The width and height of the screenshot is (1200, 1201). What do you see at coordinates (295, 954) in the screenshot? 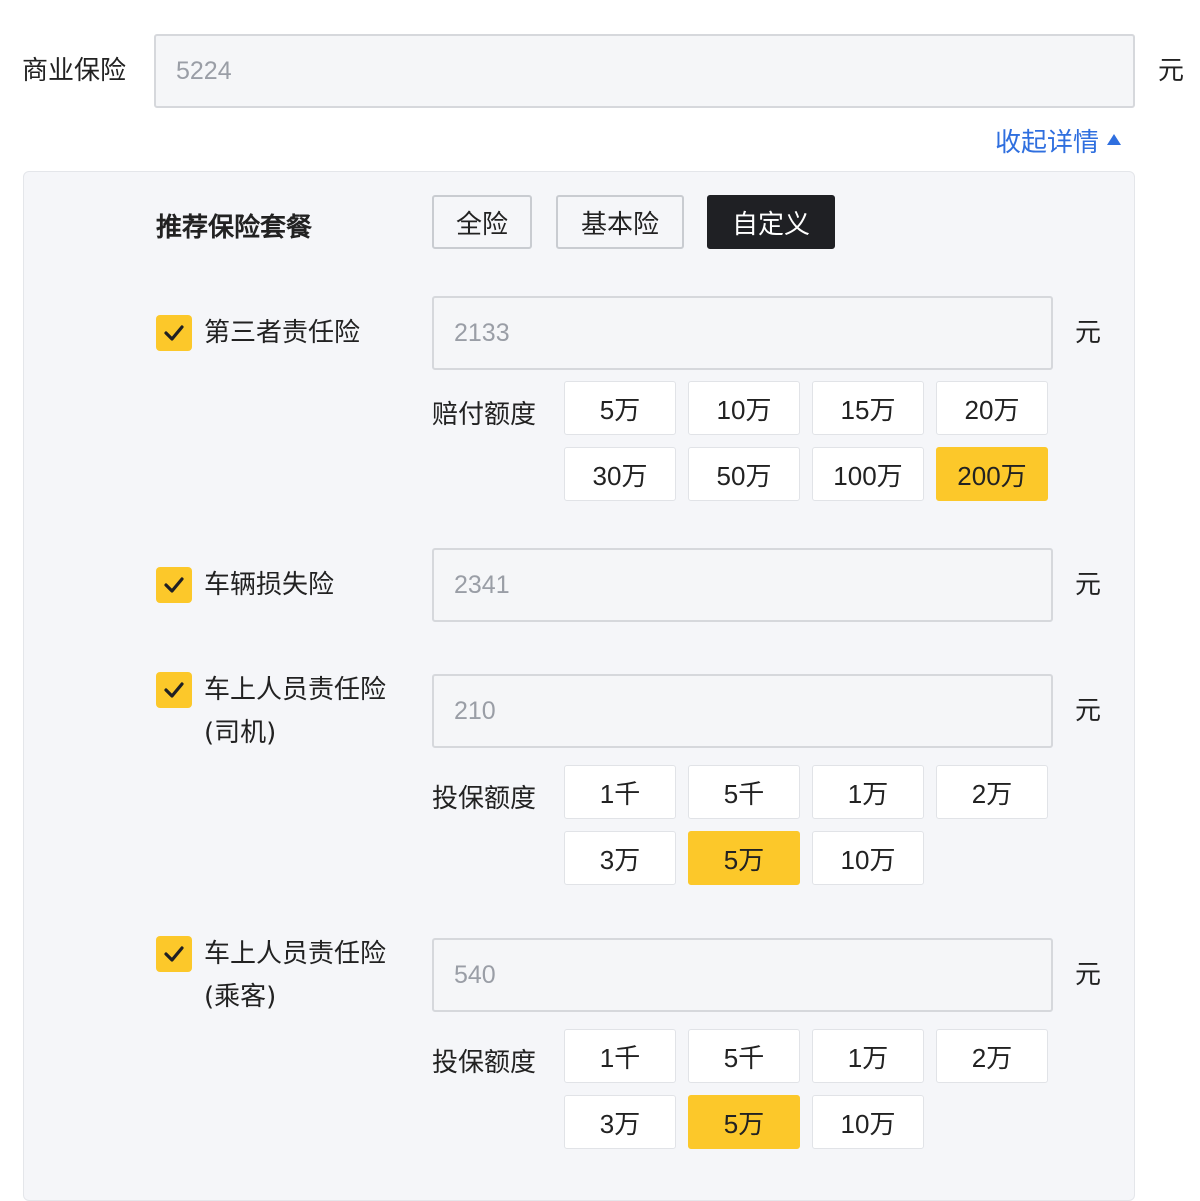
I see `passenger-liability-name: 车上人员责任险` at bounding box center [295, 954].